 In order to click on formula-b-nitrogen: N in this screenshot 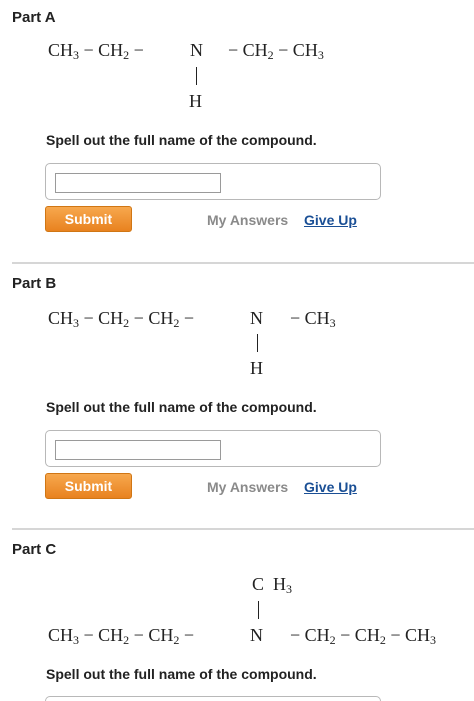, I will do `click(256, 318)`.